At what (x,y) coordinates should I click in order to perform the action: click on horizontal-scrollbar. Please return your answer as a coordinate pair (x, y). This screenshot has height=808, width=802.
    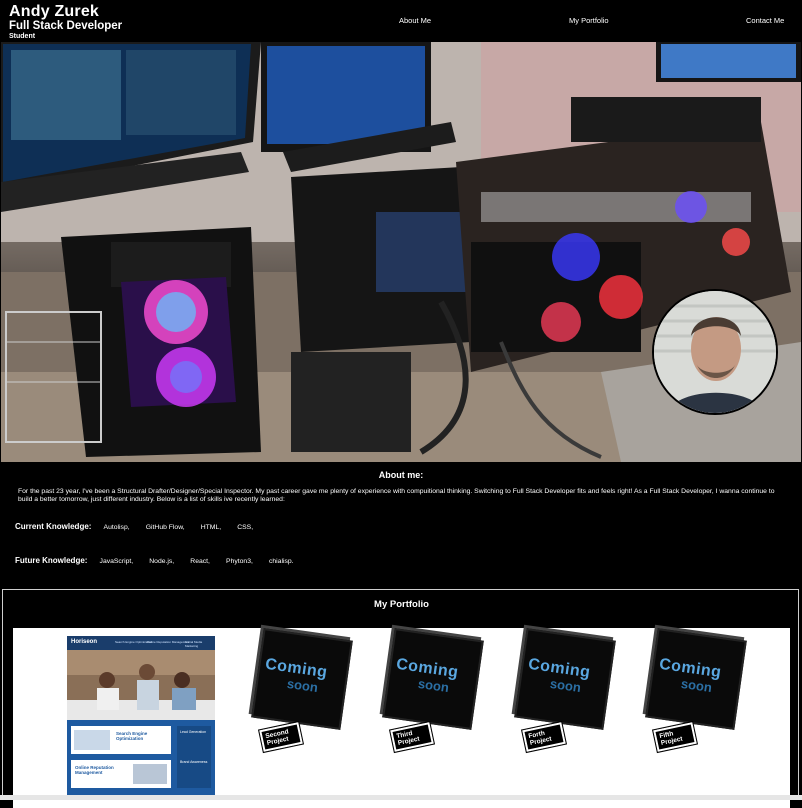
    Looking at the image, I should click on (401, 797).